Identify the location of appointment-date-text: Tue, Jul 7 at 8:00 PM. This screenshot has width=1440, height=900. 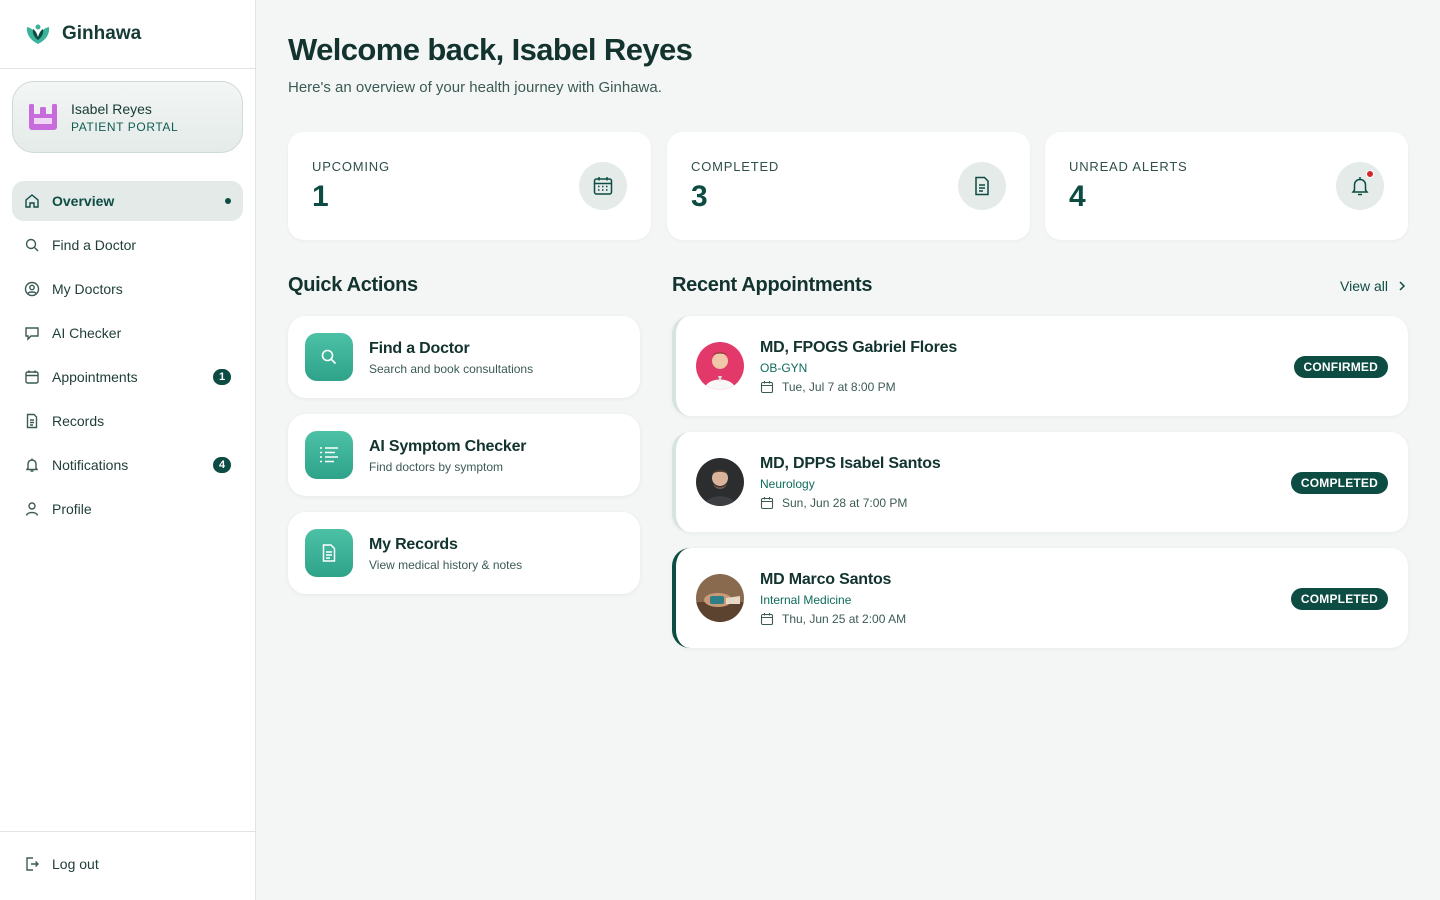
(839, 387).